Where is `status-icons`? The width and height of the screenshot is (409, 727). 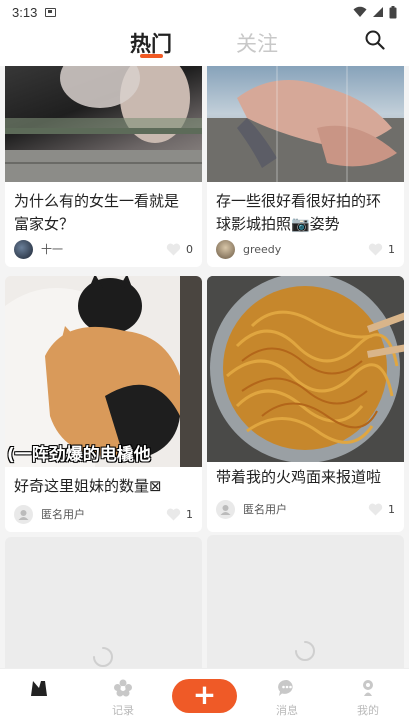
status-icons is located at coordinates (375, 12).